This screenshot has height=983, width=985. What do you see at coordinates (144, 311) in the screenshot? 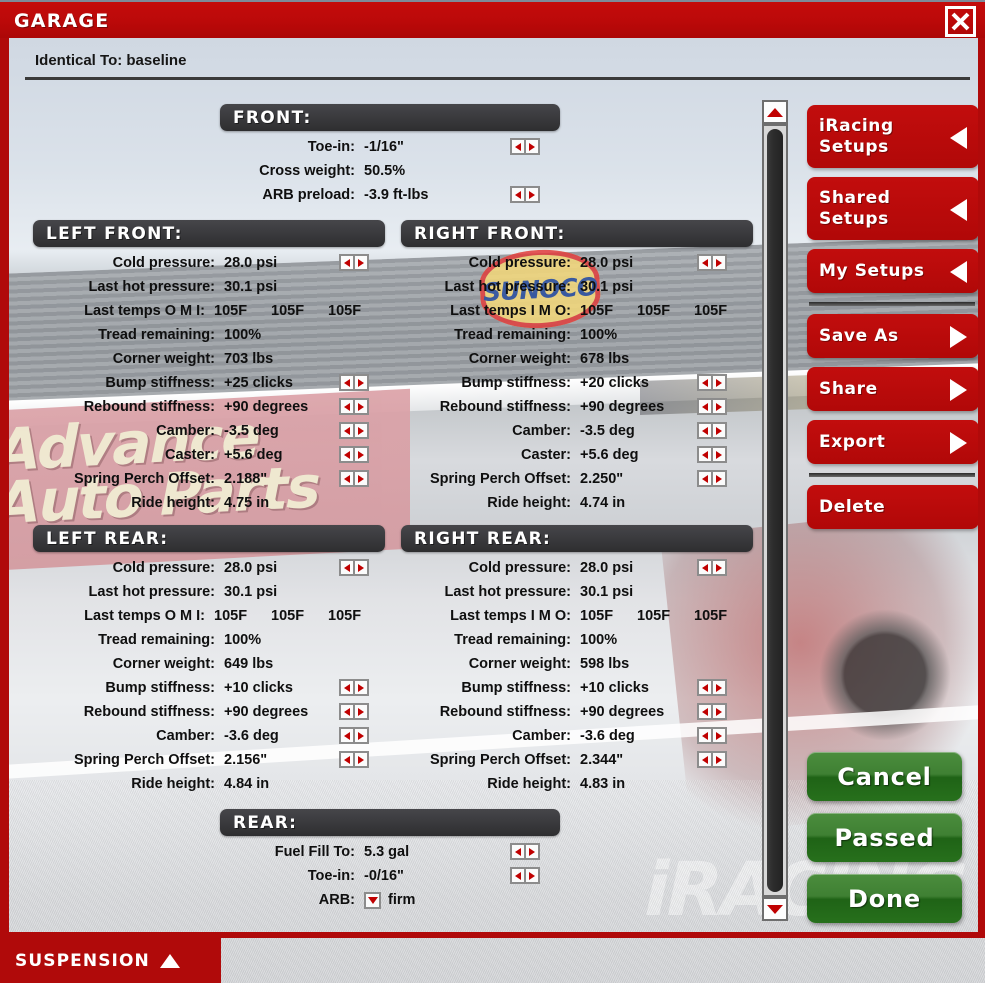
I see `setting-label: Last temps O M I:` at bounding box center [144, 311].